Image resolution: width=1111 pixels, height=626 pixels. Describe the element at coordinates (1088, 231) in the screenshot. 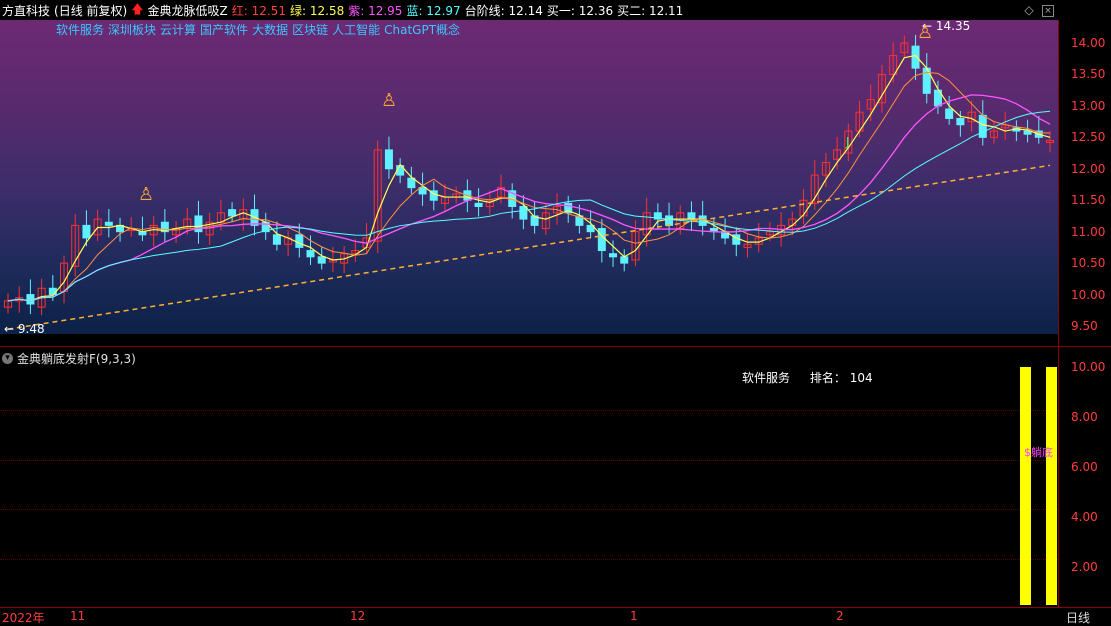

I see `price-tick: 11.00` at that location.